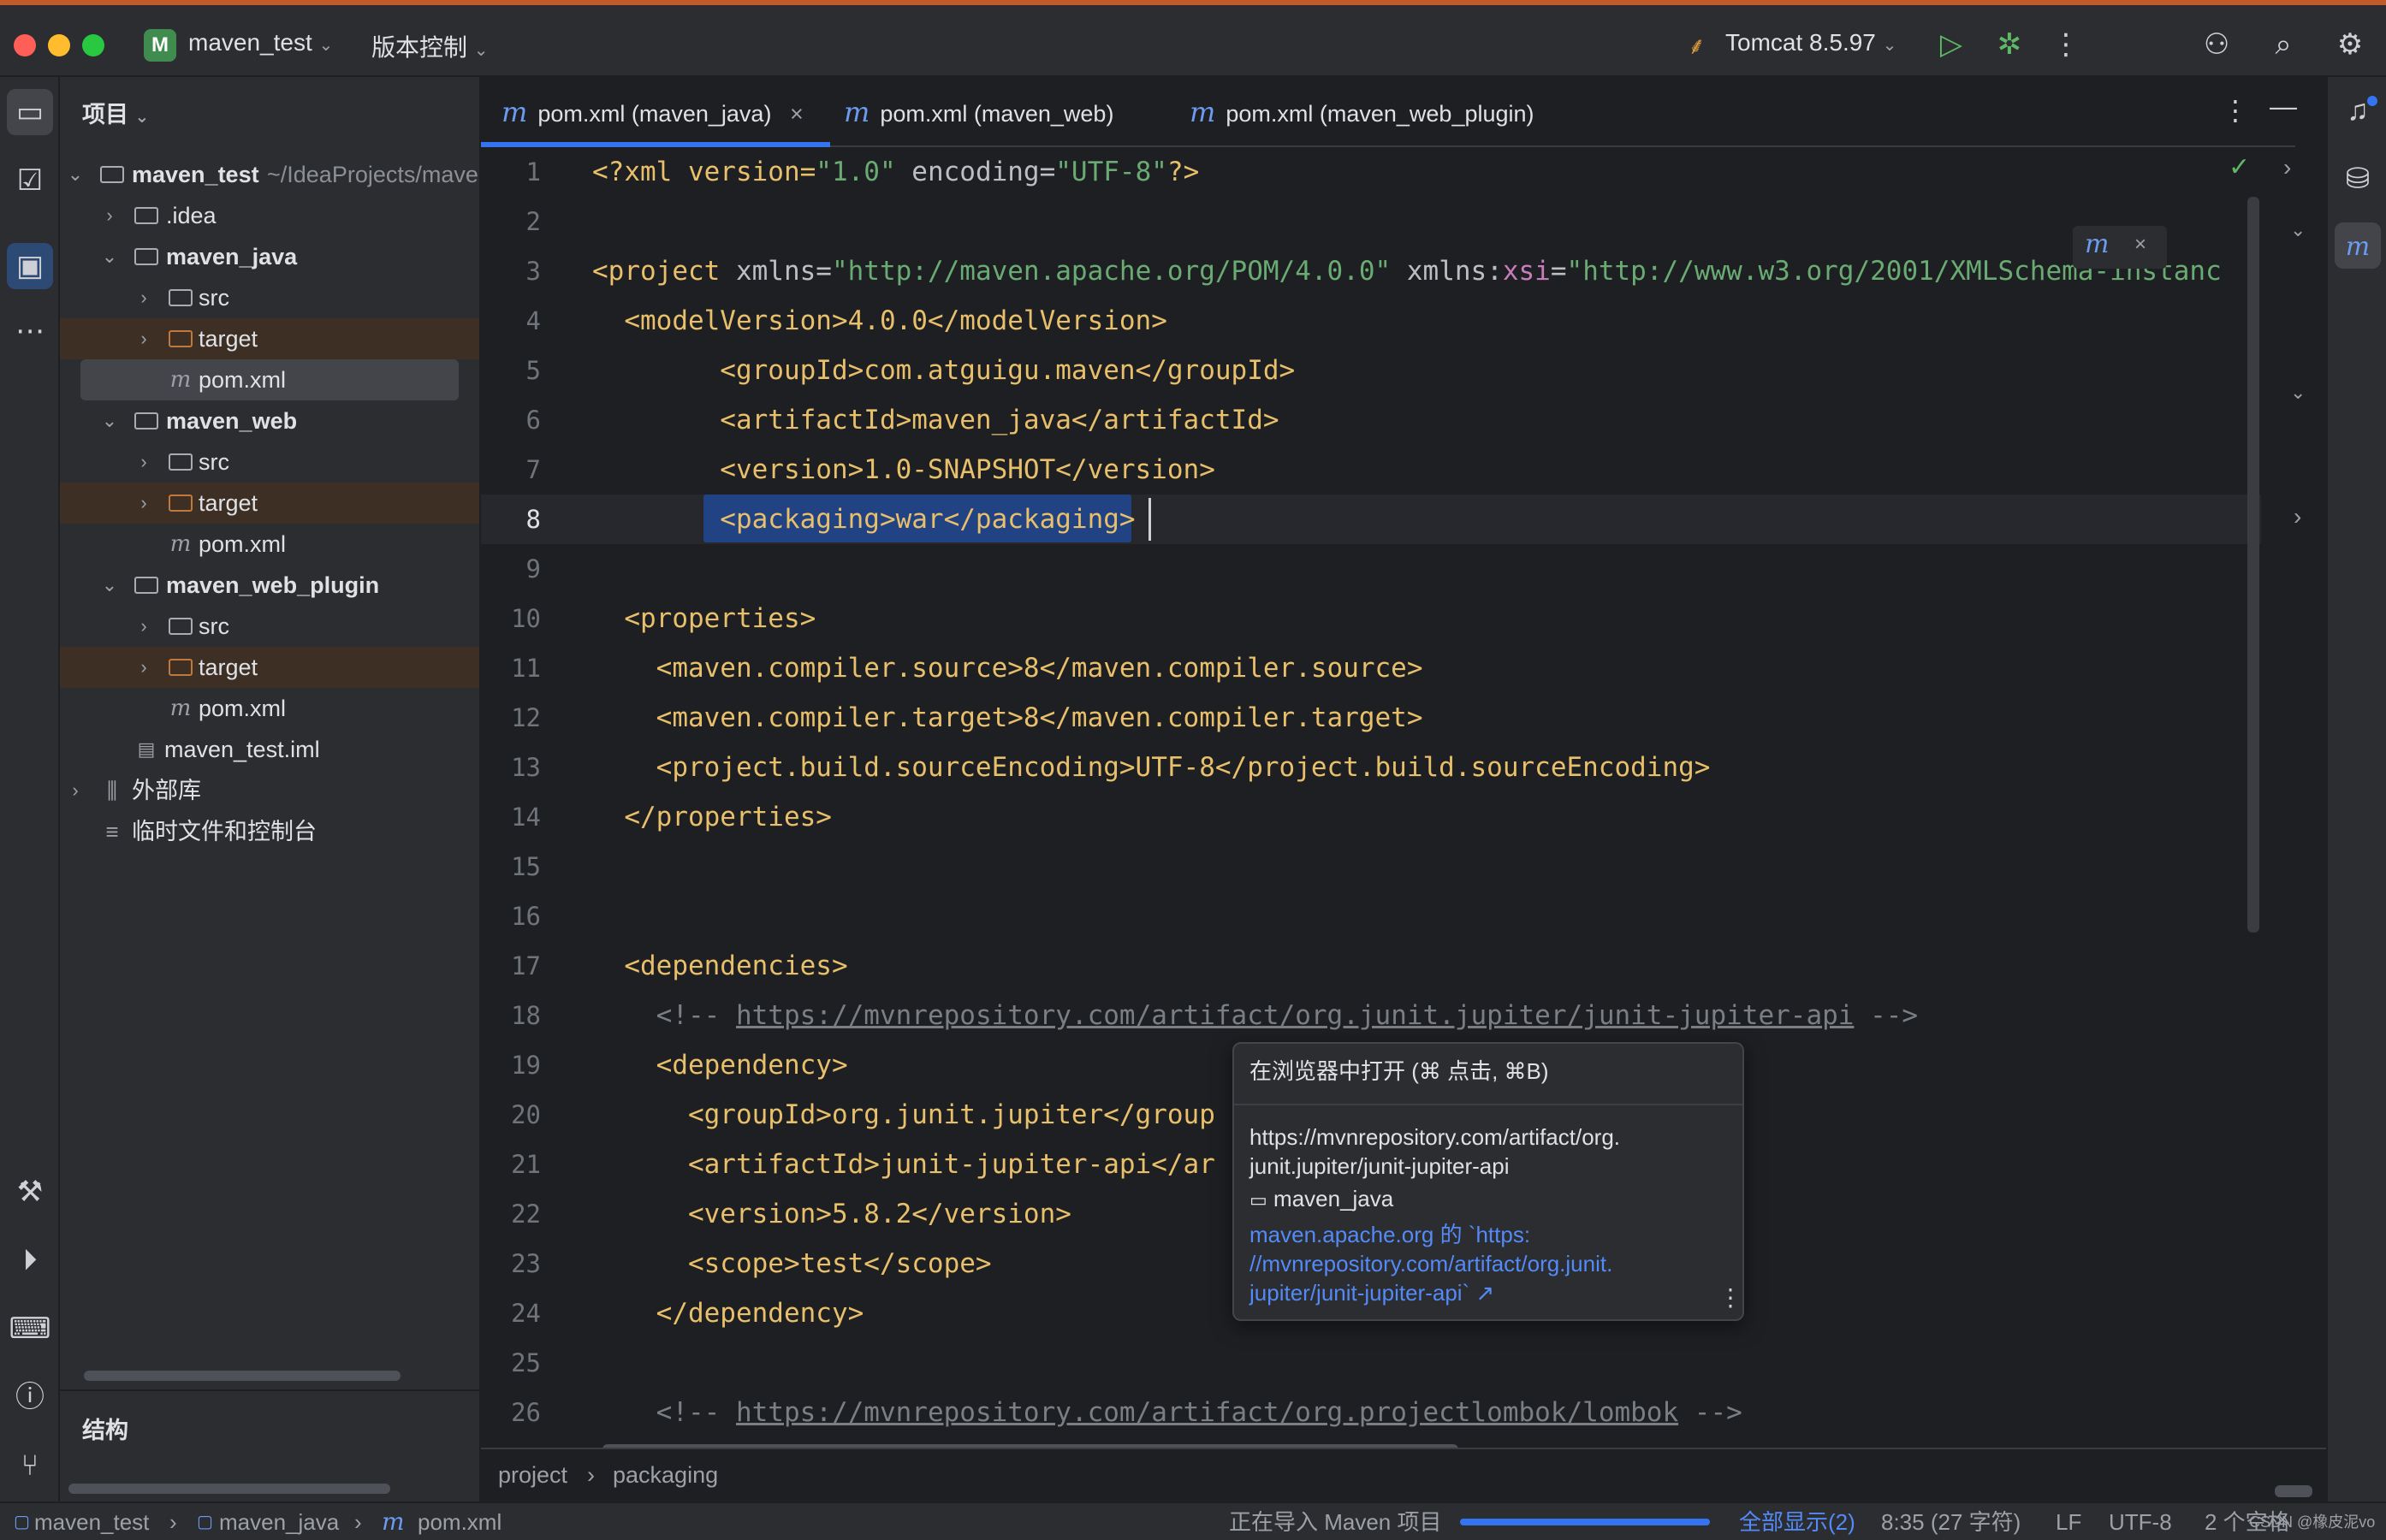  What do you see at coordinates (30, 266) in the screenshot?
I see `structure-icon: ▣` at bounding box center [30, 266].